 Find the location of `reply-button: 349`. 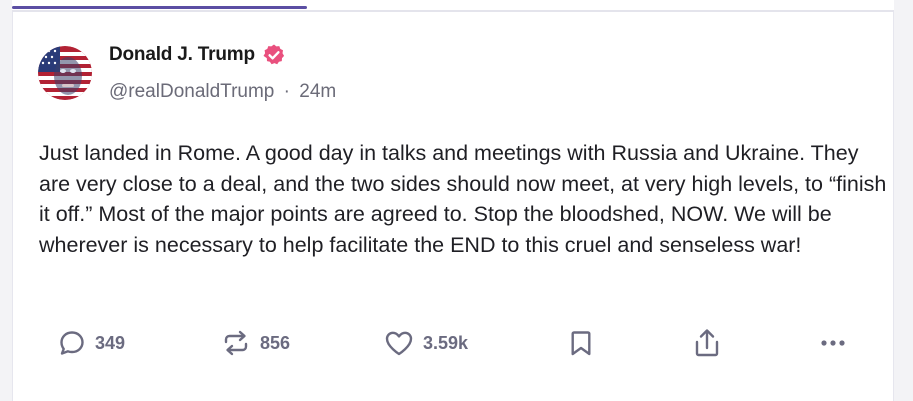

reply-button: 349 is located at coordinates (91, 343).